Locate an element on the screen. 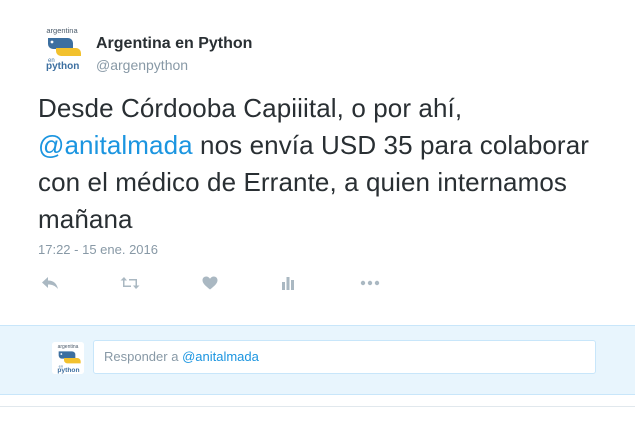 Image resolution: width=635 pixels, height=425 pixels. reply-button is located at coordinates (50, 283).